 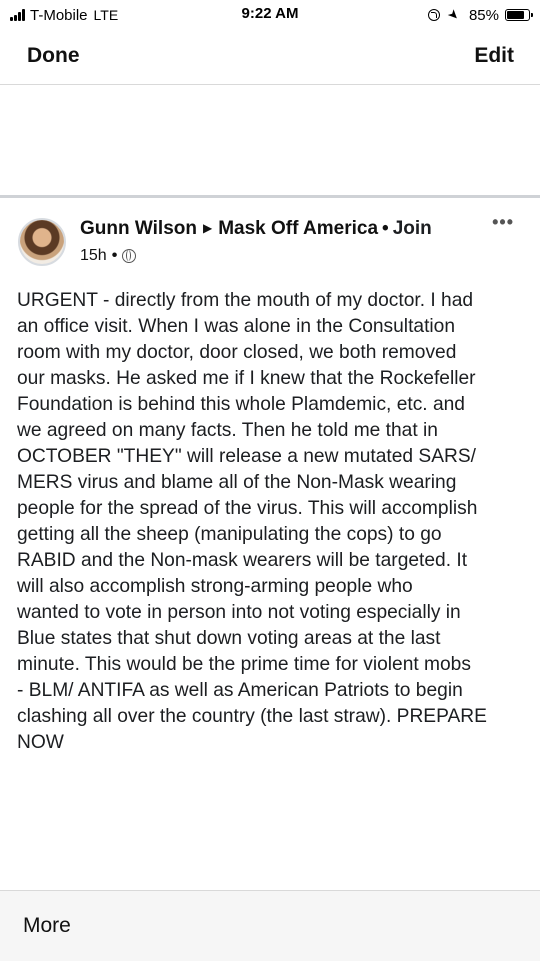 What do you see at coordinates (503, 222) in the screenshot?
I see `more-options-icon: •••` at bounding box center [503, 222].